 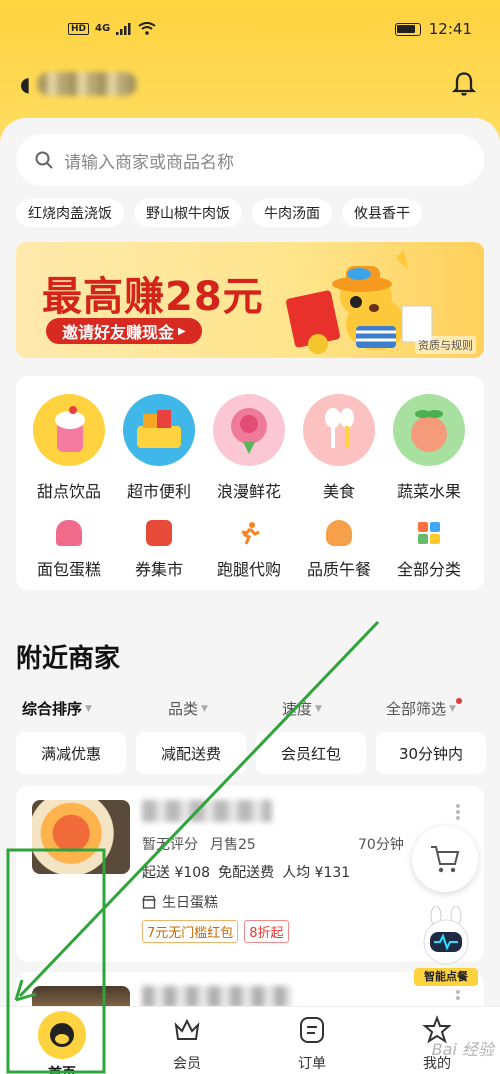 I want to click on tab-label: 首页, so click(x=62, y=1070).